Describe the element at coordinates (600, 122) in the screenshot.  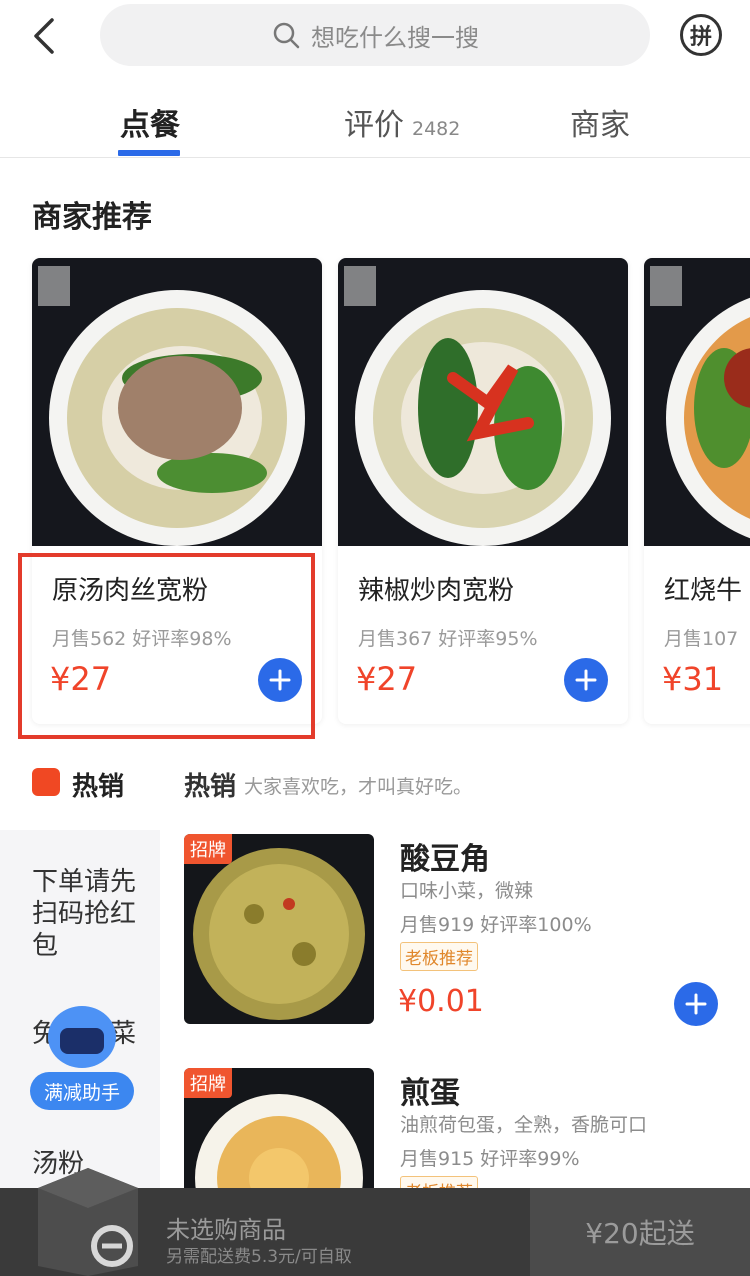
I see `tab-merchant: 商家` at that location.